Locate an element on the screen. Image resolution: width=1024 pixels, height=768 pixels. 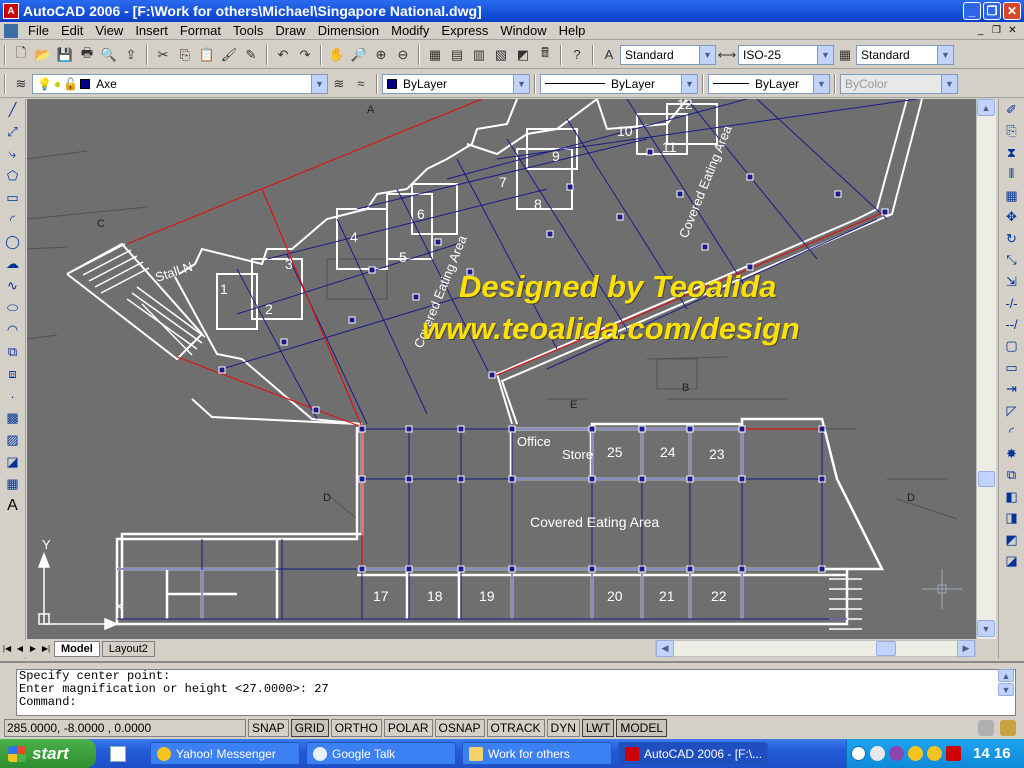
lwt-toggle: LWT is located at coordinates (598, 728).